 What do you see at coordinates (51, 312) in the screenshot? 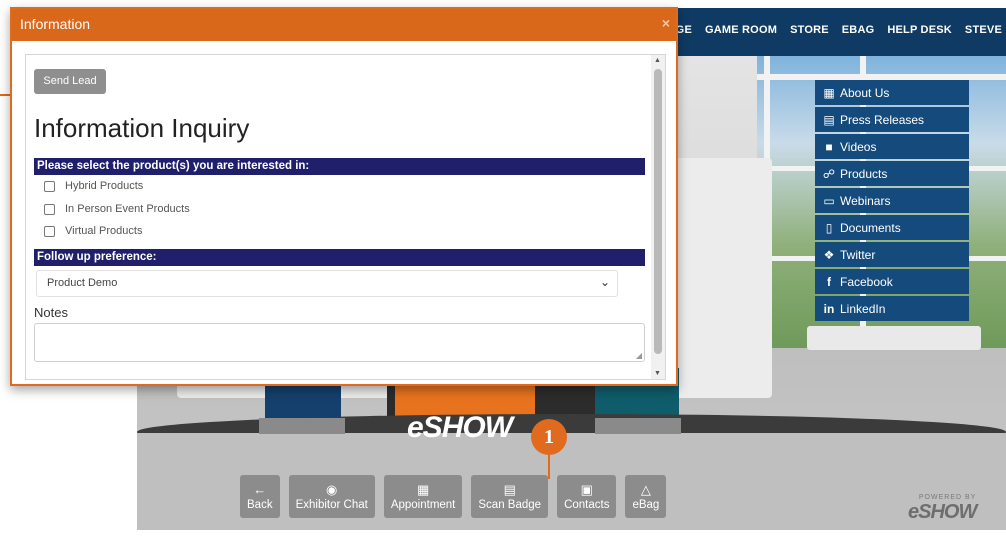
I see `notes-label: Notes` at bounding box center [51, 312].